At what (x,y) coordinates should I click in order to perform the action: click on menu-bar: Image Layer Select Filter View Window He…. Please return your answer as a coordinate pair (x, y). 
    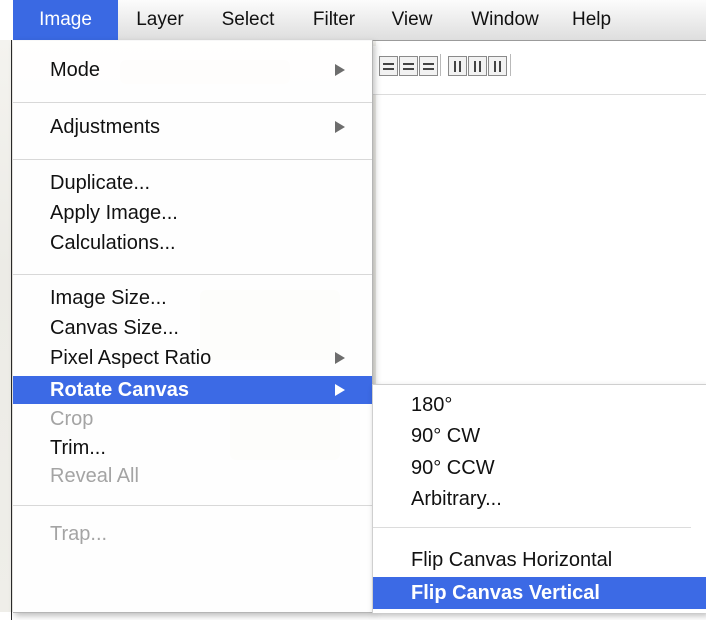
    Looking at the image, I should click on (359, 20).